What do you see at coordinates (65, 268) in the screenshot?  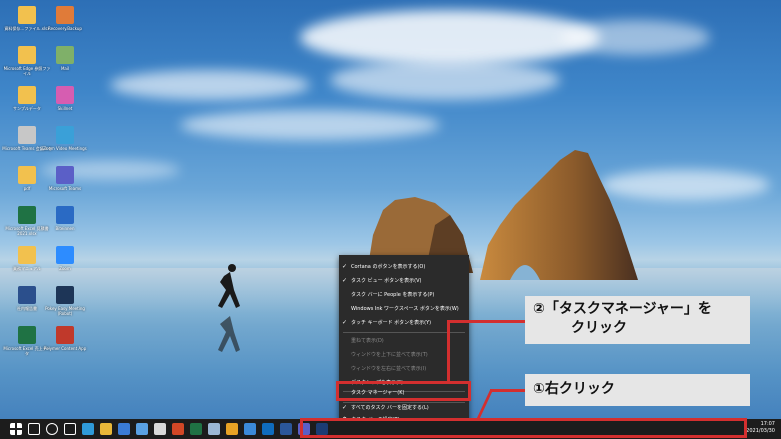 I see `desktop-icon-label: Zoom` at bounding box center [65, 268].